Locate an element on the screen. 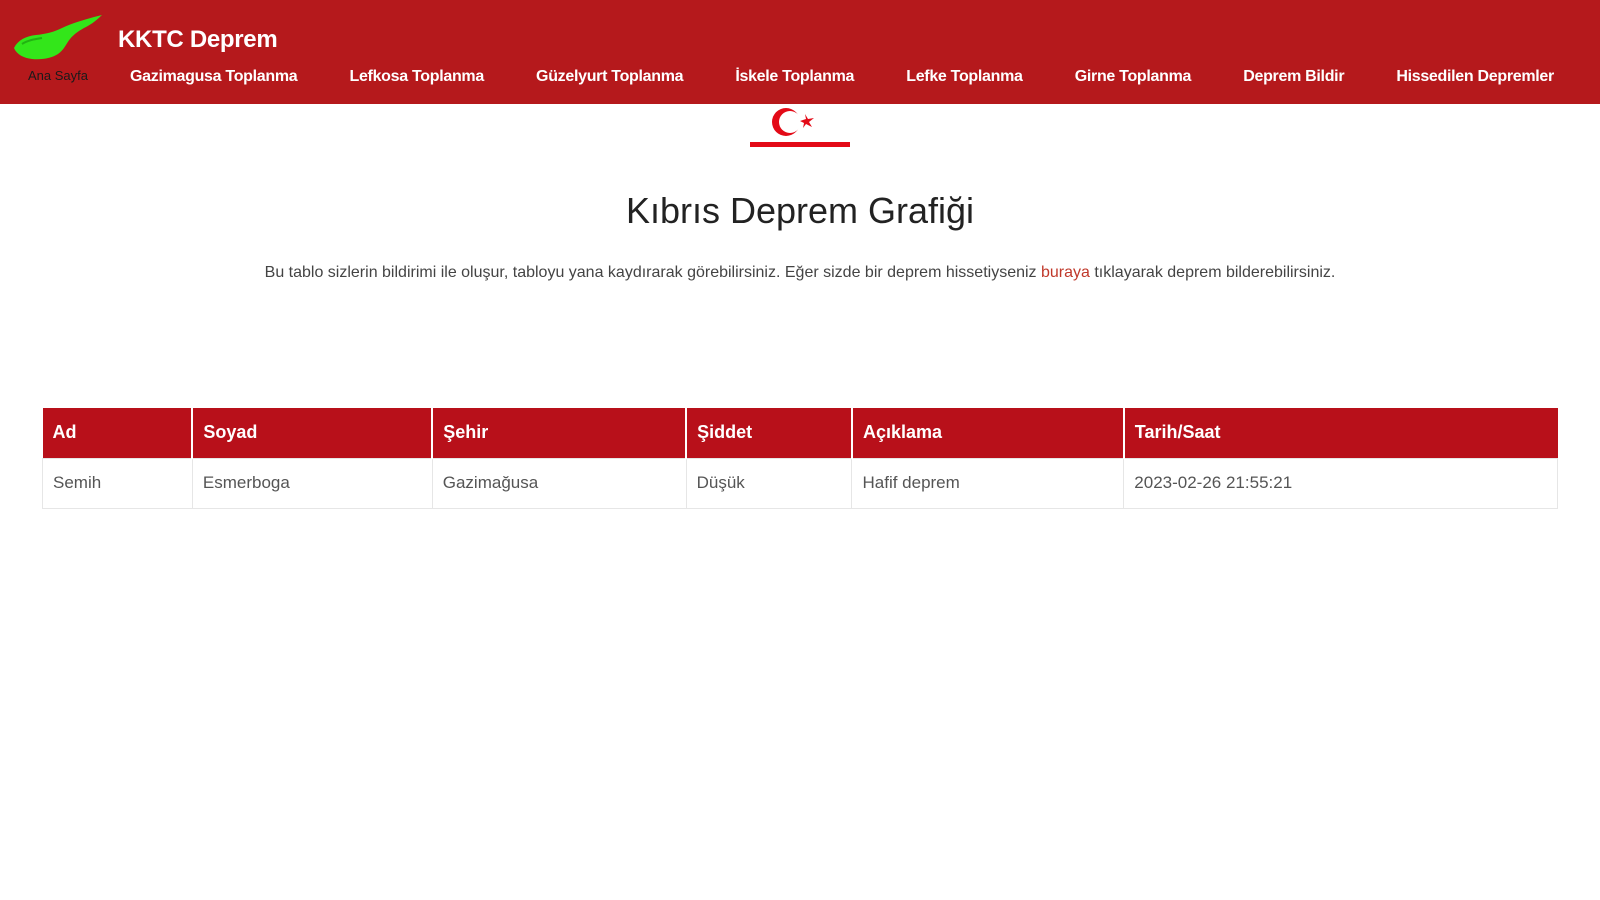  report-link: buraya is located at coordinates (1065, 272).